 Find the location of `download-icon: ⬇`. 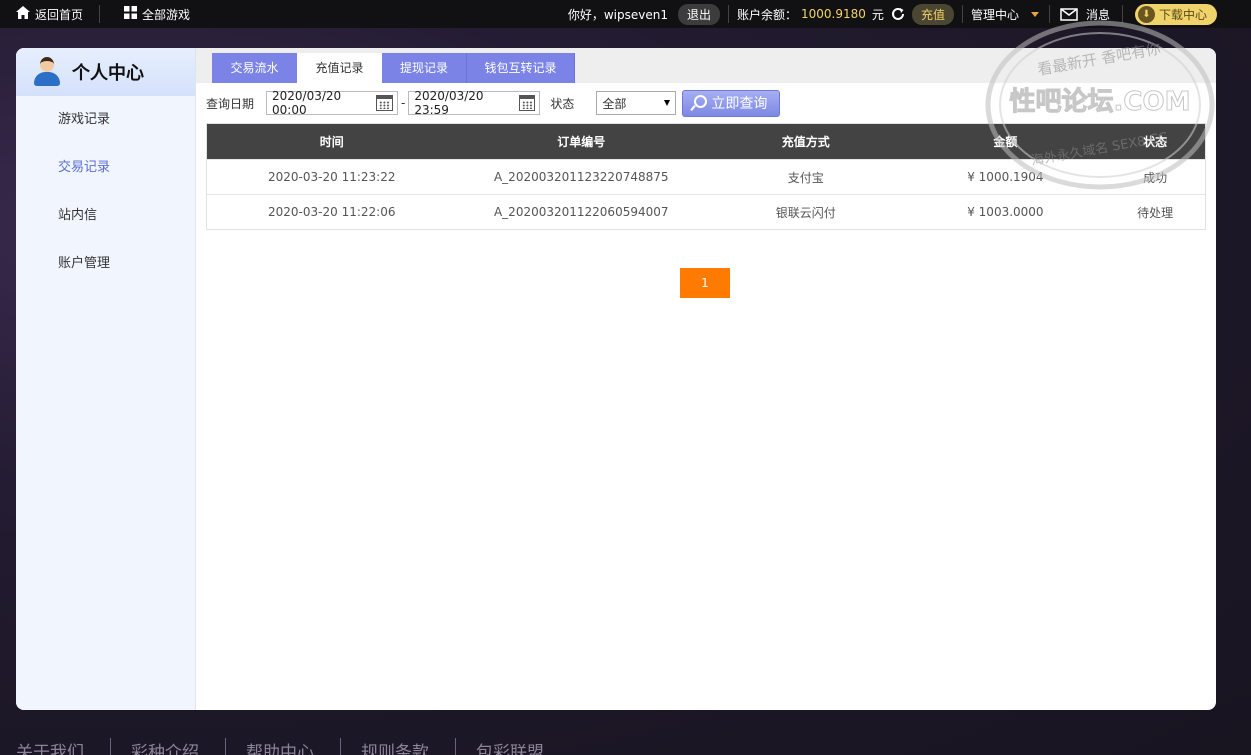

download-icon: ⬇ is located at coordinates (1146, 14).